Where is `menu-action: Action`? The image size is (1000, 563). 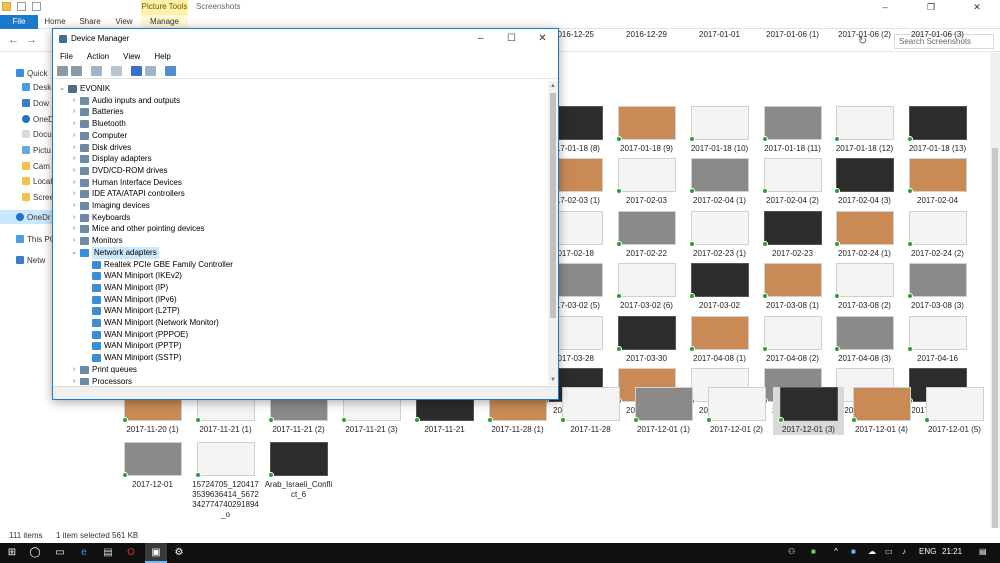 menu-action: Action is located at coordinates (98, 57).